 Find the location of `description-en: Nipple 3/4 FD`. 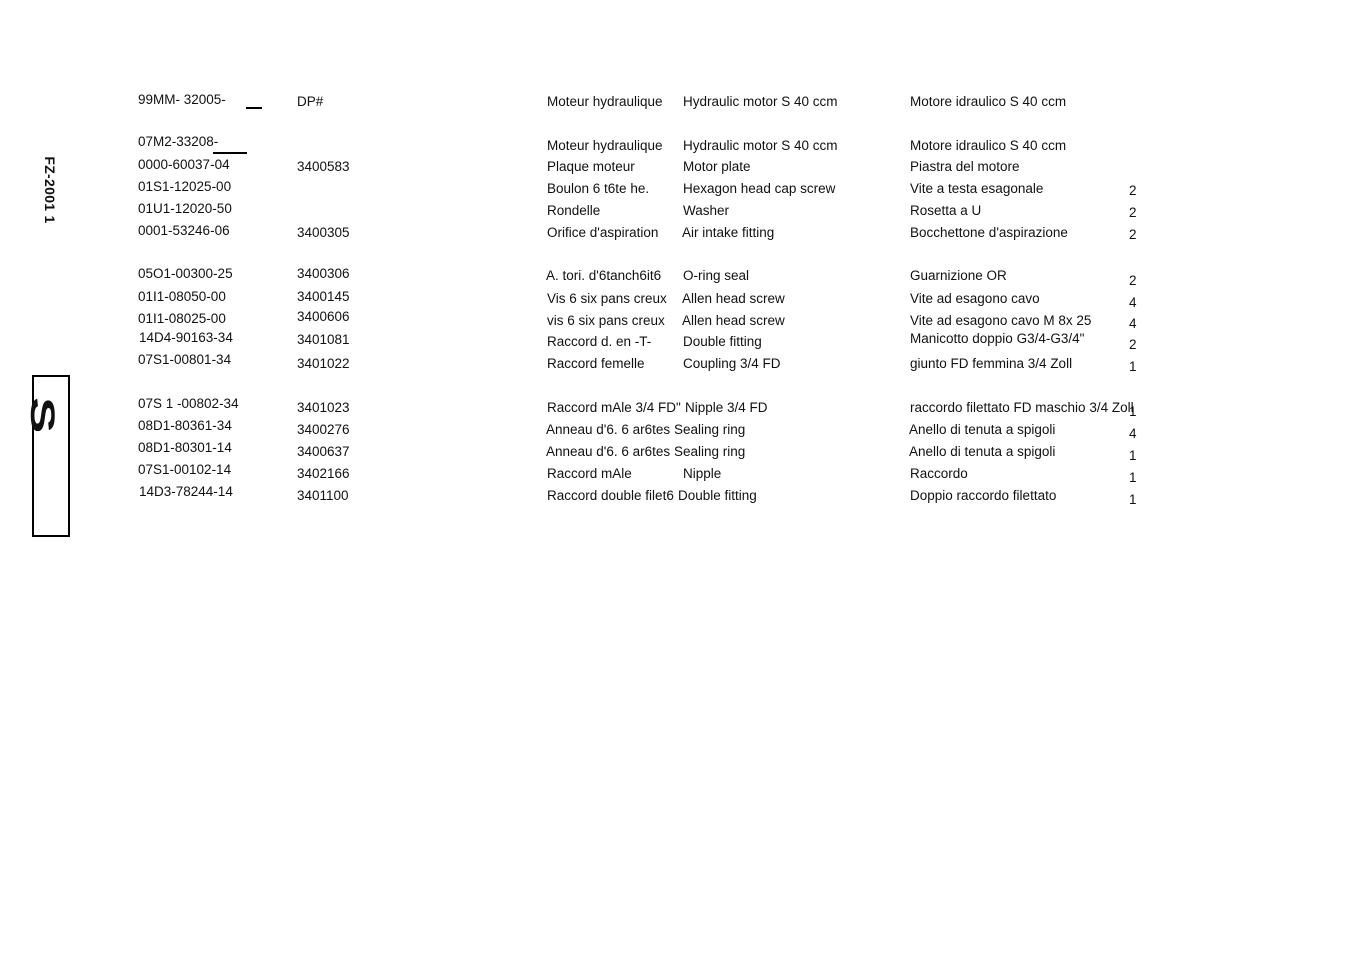

description-en: Nipple 3/4 FD is located at coordinates (726, 407).